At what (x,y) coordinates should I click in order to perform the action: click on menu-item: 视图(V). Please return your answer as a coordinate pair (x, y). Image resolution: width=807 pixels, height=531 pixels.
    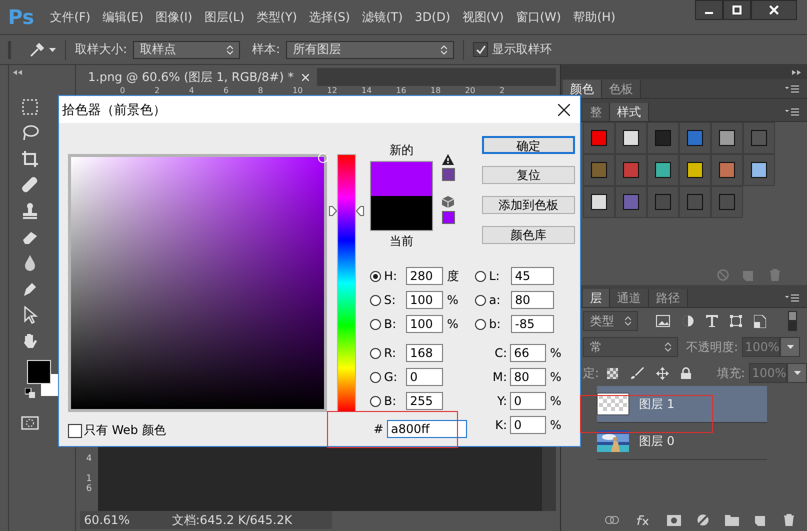
    Looking at the image, I should click on (483, 17).